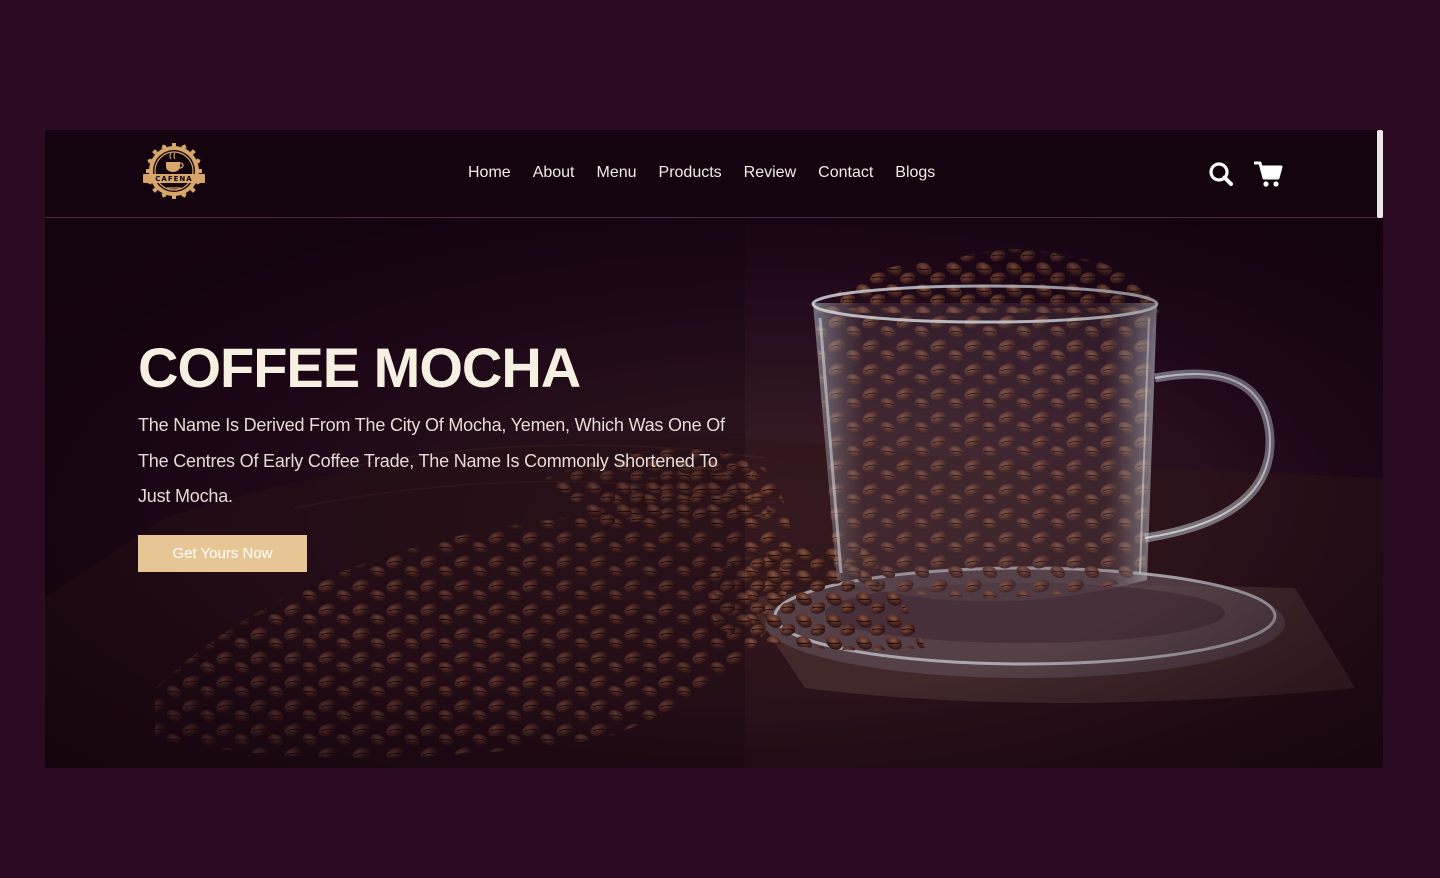 The width and height of the screenshot is (1440, 878). I want to click on get-yours-now-button: Get Yours Now, so click(222, 553).